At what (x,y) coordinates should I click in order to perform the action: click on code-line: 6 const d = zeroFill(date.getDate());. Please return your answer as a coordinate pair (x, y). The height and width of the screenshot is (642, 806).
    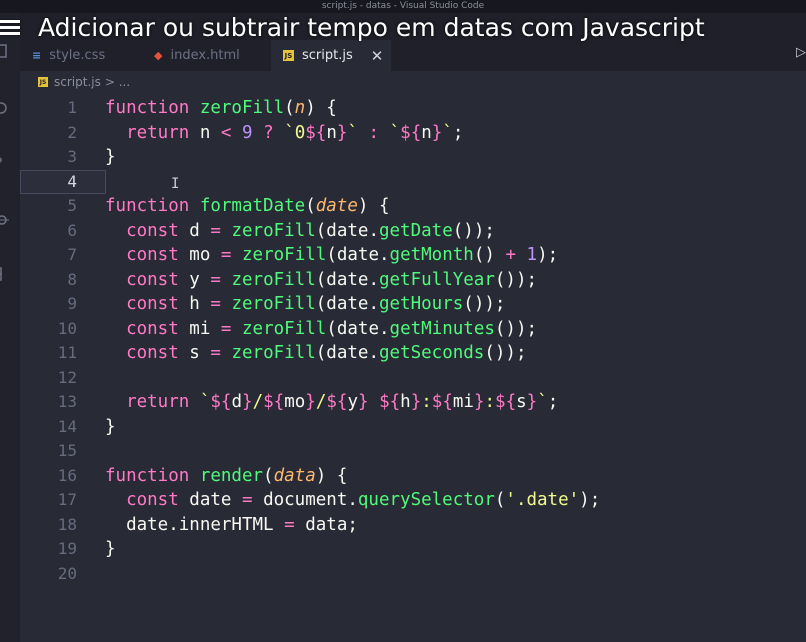
    Looking at the image, I should click on (413, 231).